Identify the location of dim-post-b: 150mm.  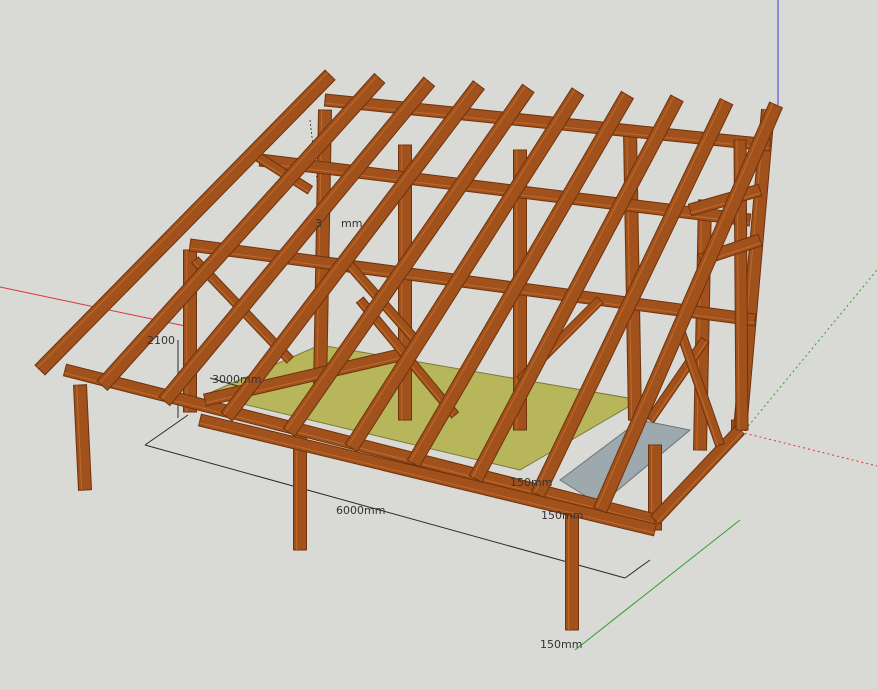
(562, 515).